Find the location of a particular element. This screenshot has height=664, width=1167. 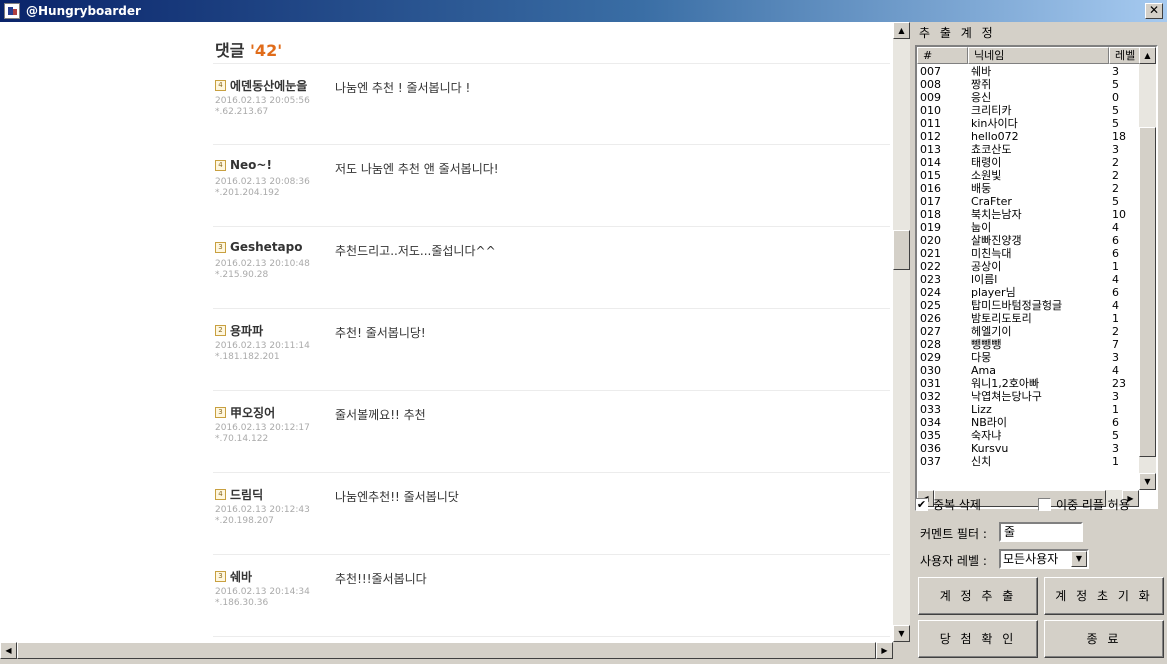

comment-nick: 에덴동산에눈을 is located at coordinates (268, 85).